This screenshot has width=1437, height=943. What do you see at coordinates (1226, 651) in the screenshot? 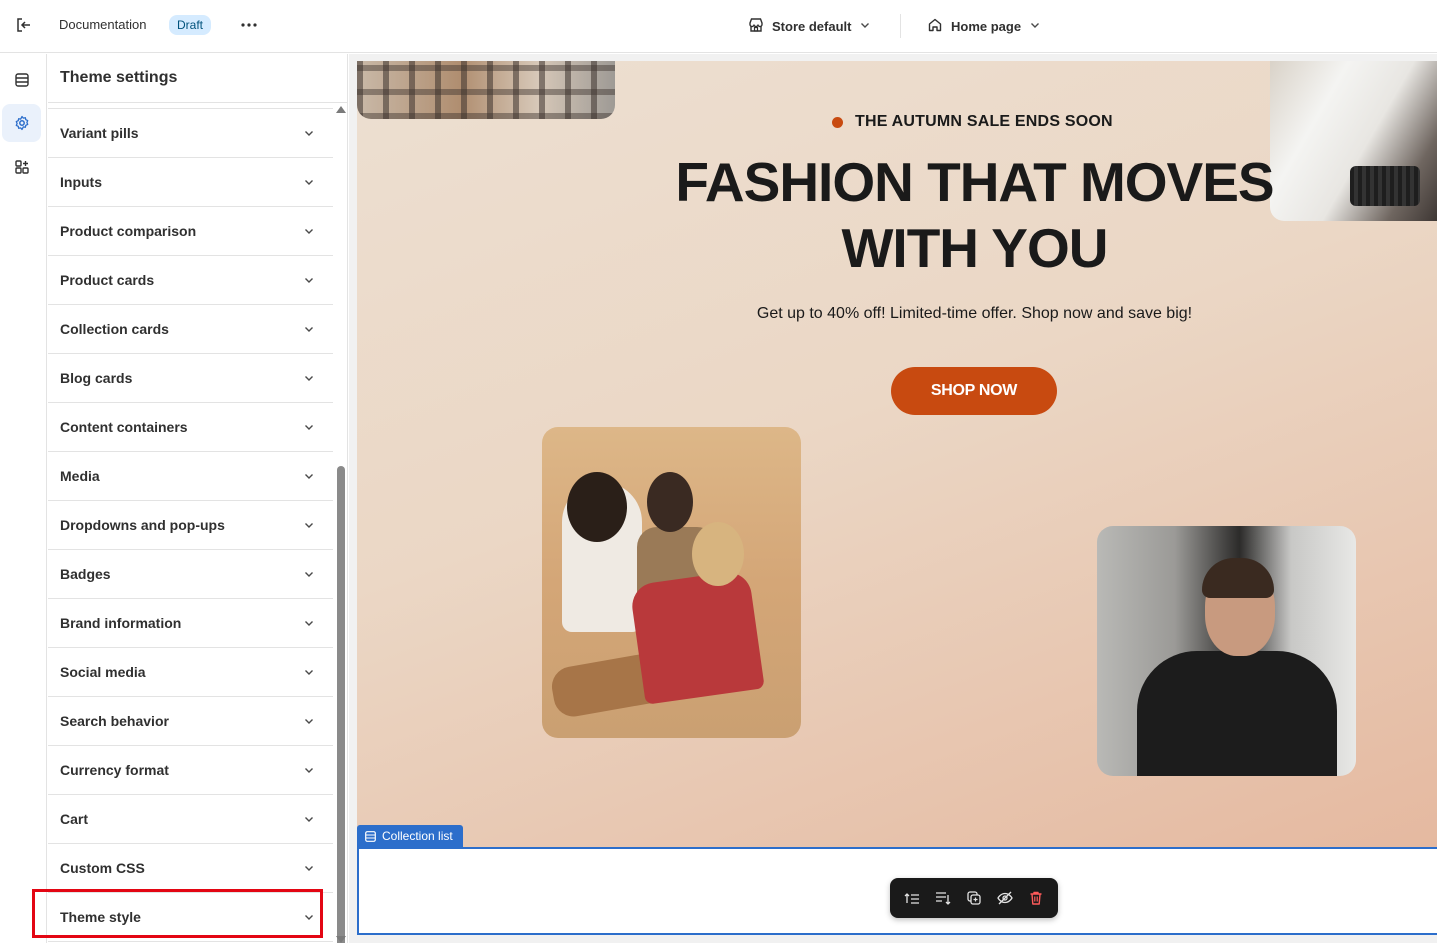
I see `man-leather-jacket-image` at bounding box center [1226, 651].